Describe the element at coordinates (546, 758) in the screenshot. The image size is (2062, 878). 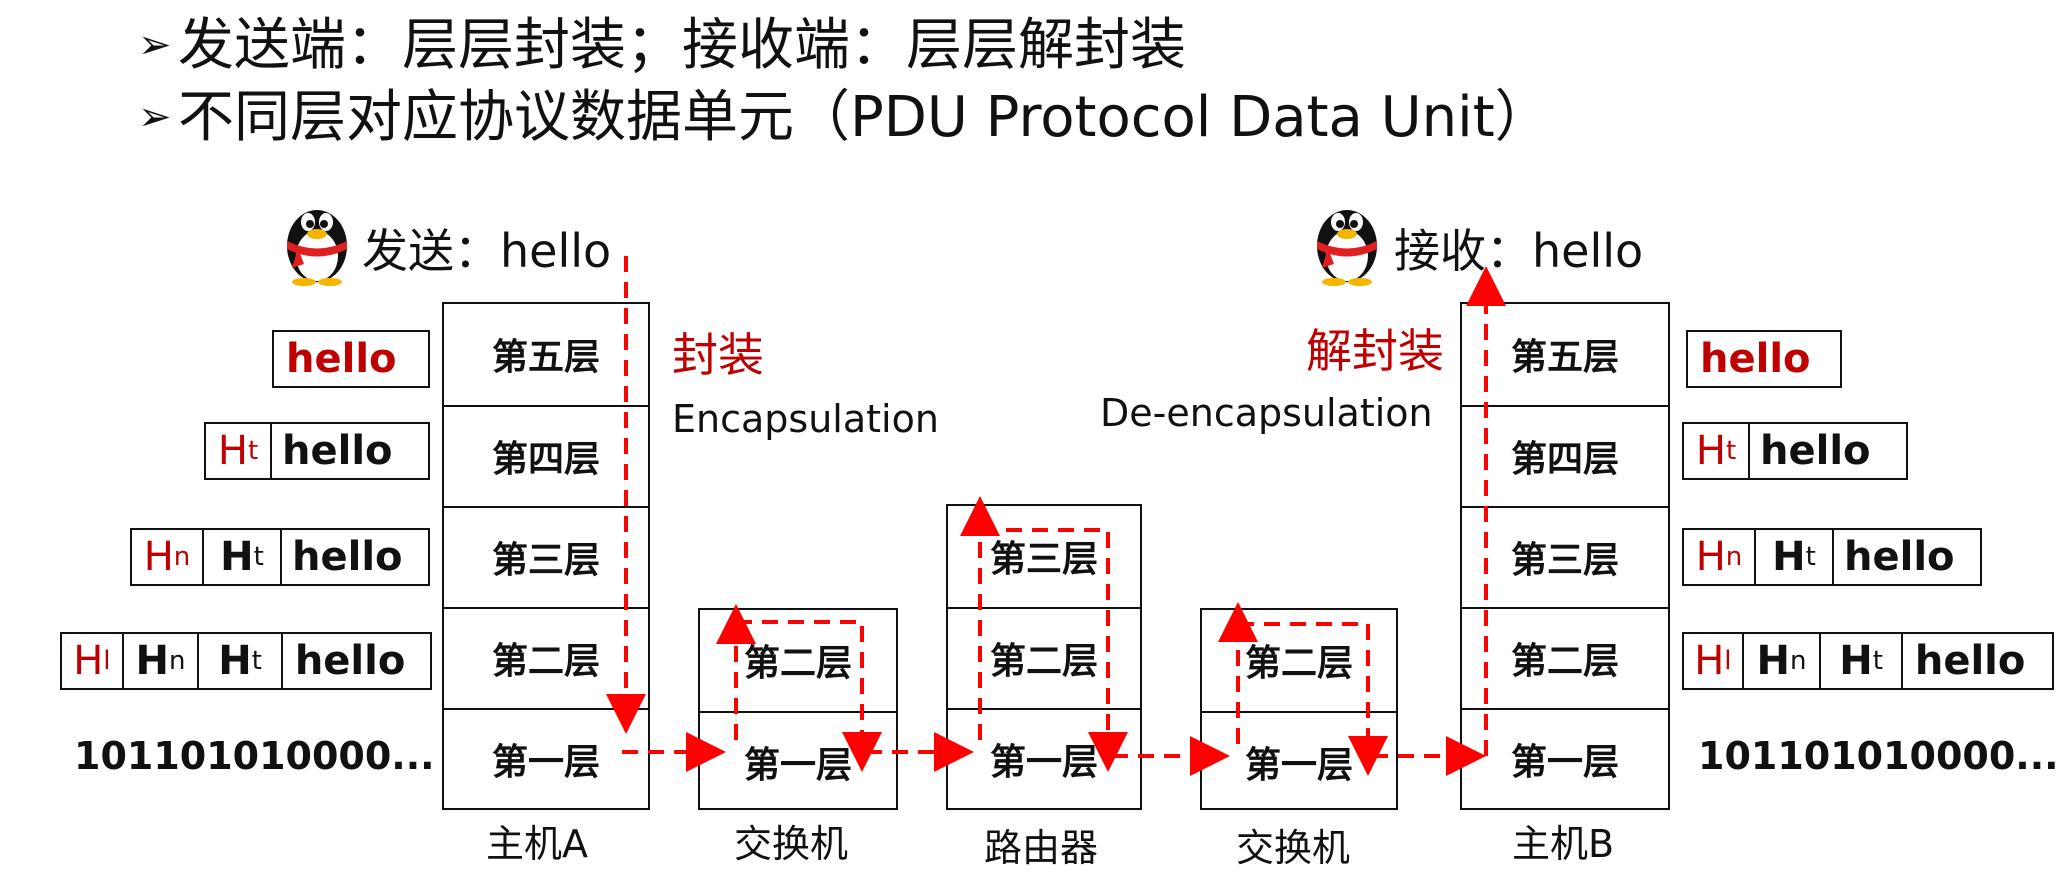
I see `host-a-layer-1: 第一层` at that location.